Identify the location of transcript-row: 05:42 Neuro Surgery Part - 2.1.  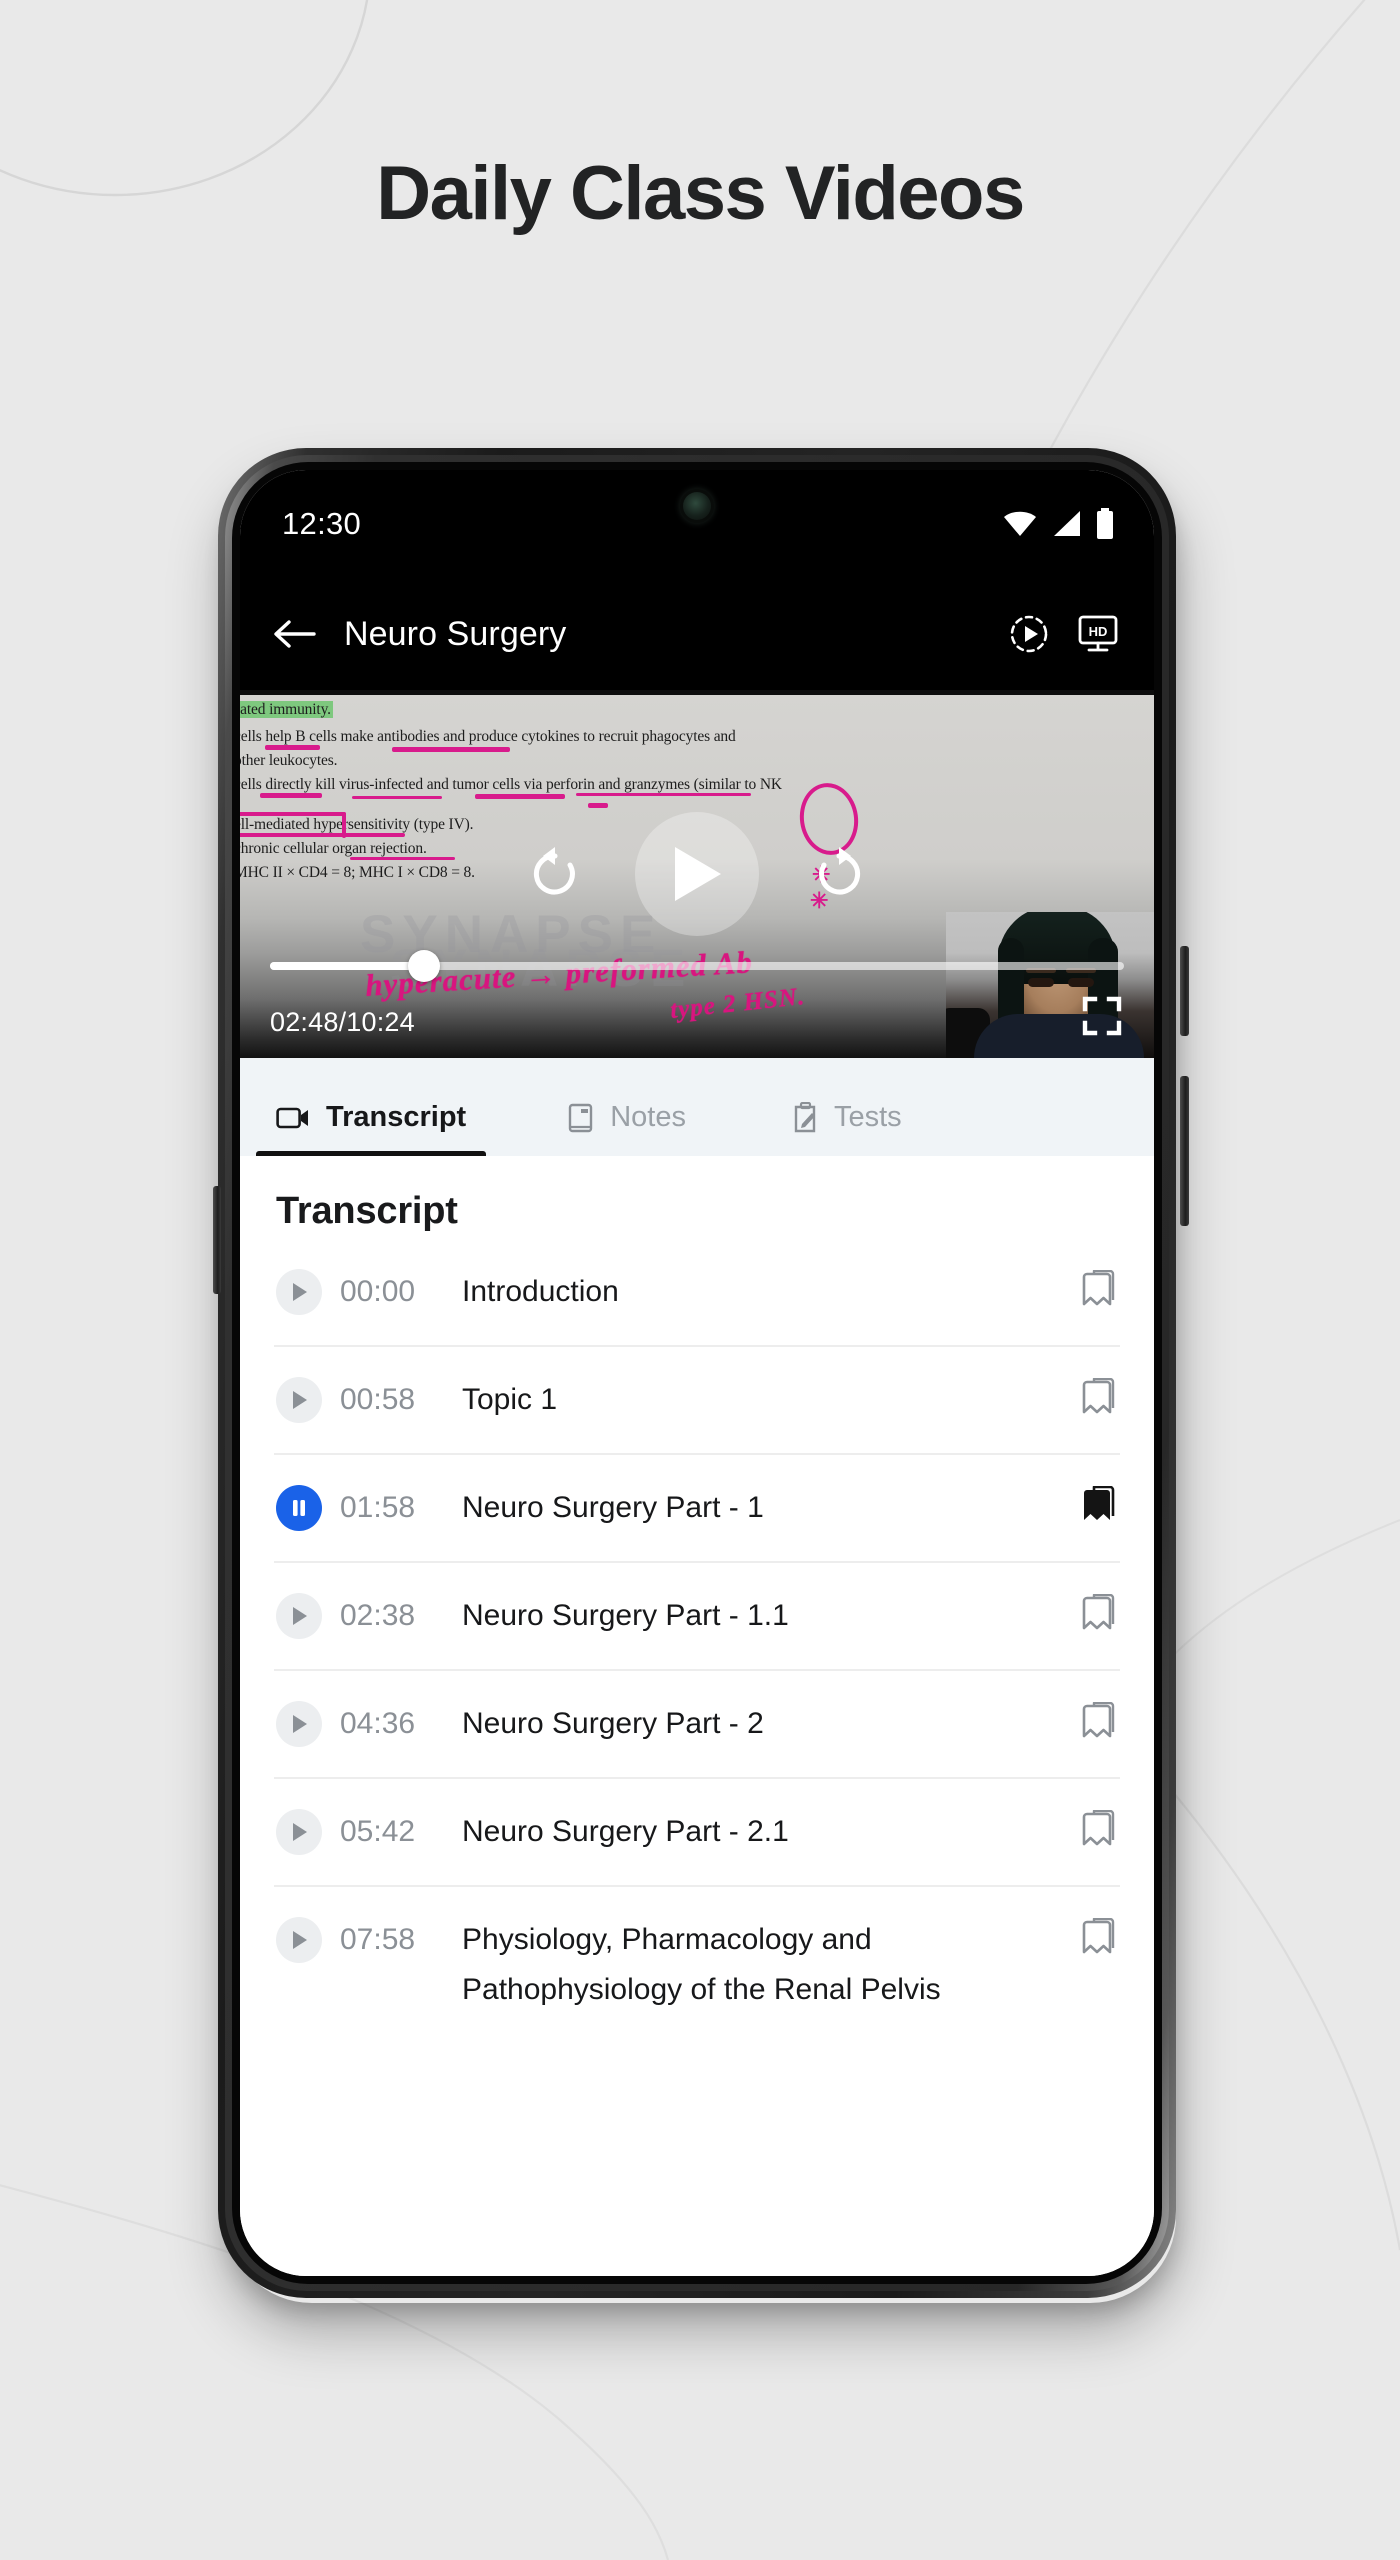
(697, 1833).